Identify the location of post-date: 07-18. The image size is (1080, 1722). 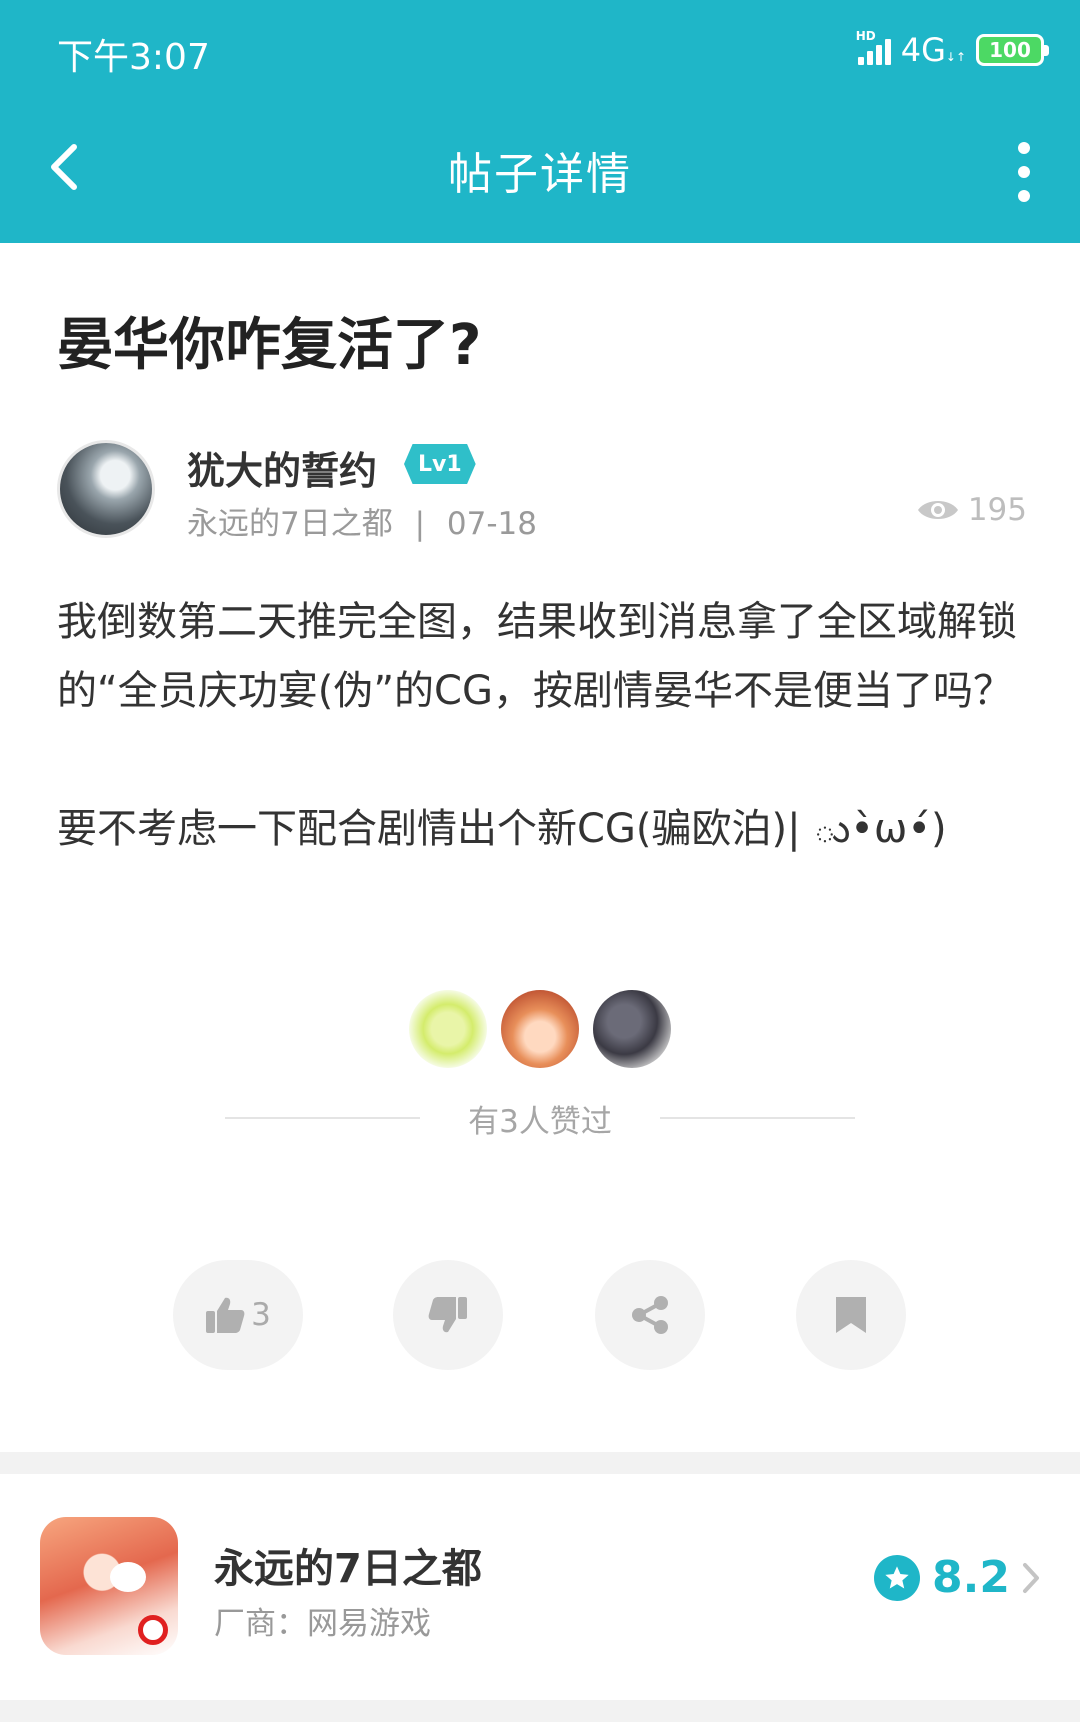
(491, 524).